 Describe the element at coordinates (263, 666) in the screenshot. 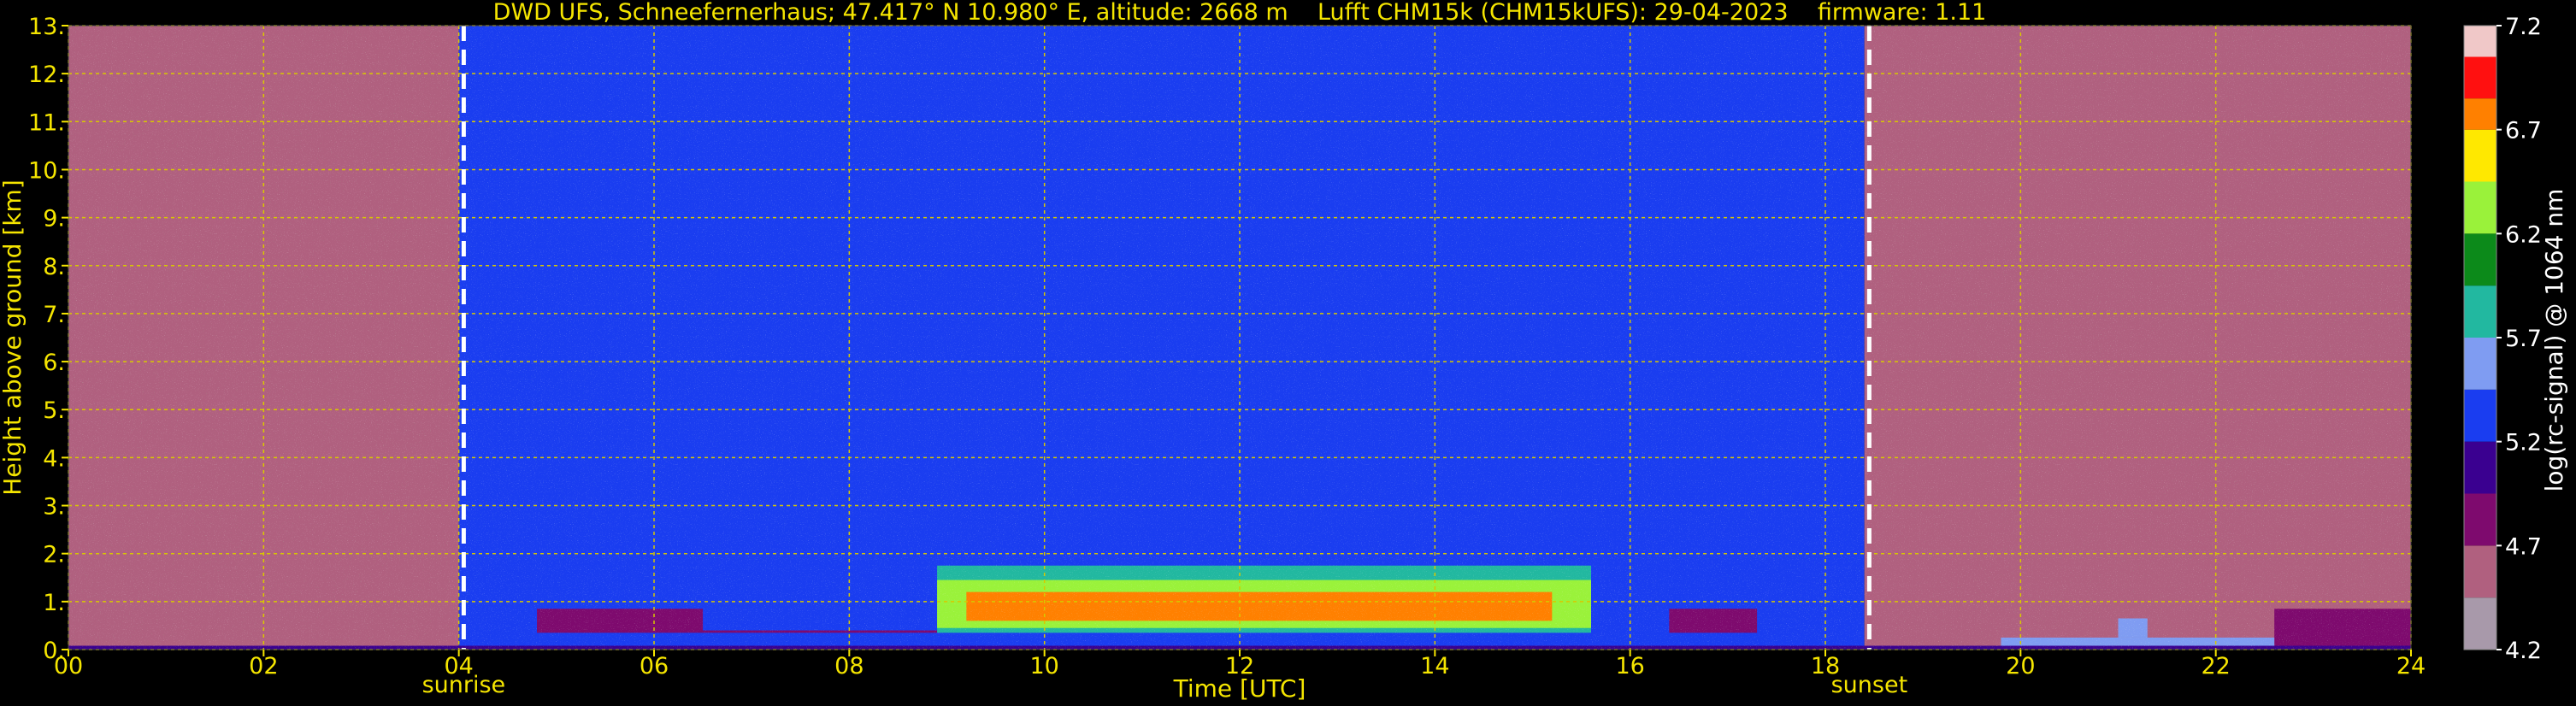

I see `x-tick-label: 02` at that location.